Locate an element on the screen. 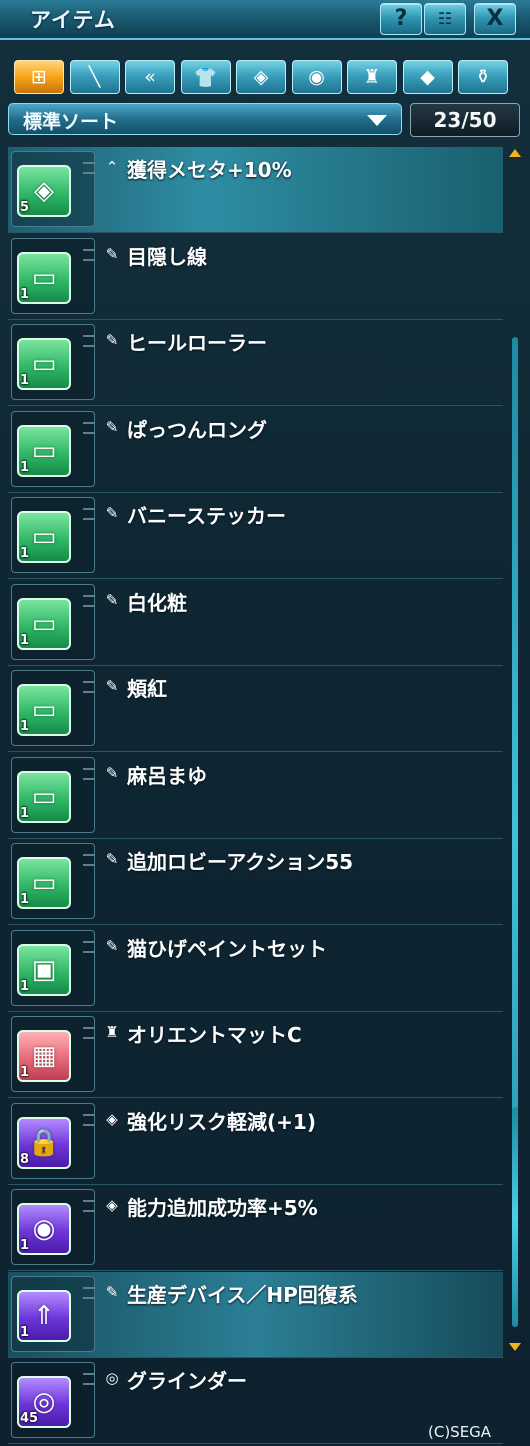 The width and height of the screenshot is (530, 1446). tab-diamond: ◆ is located at coordinates (427, 77).